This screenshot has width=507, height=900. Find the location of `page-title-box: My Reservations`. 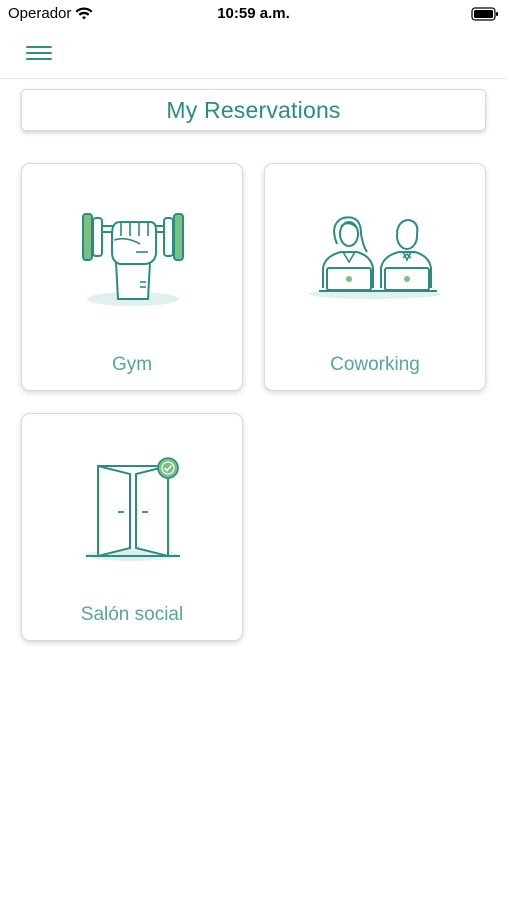

page-title-box: My Reservations is located at coordinates (253, 110).